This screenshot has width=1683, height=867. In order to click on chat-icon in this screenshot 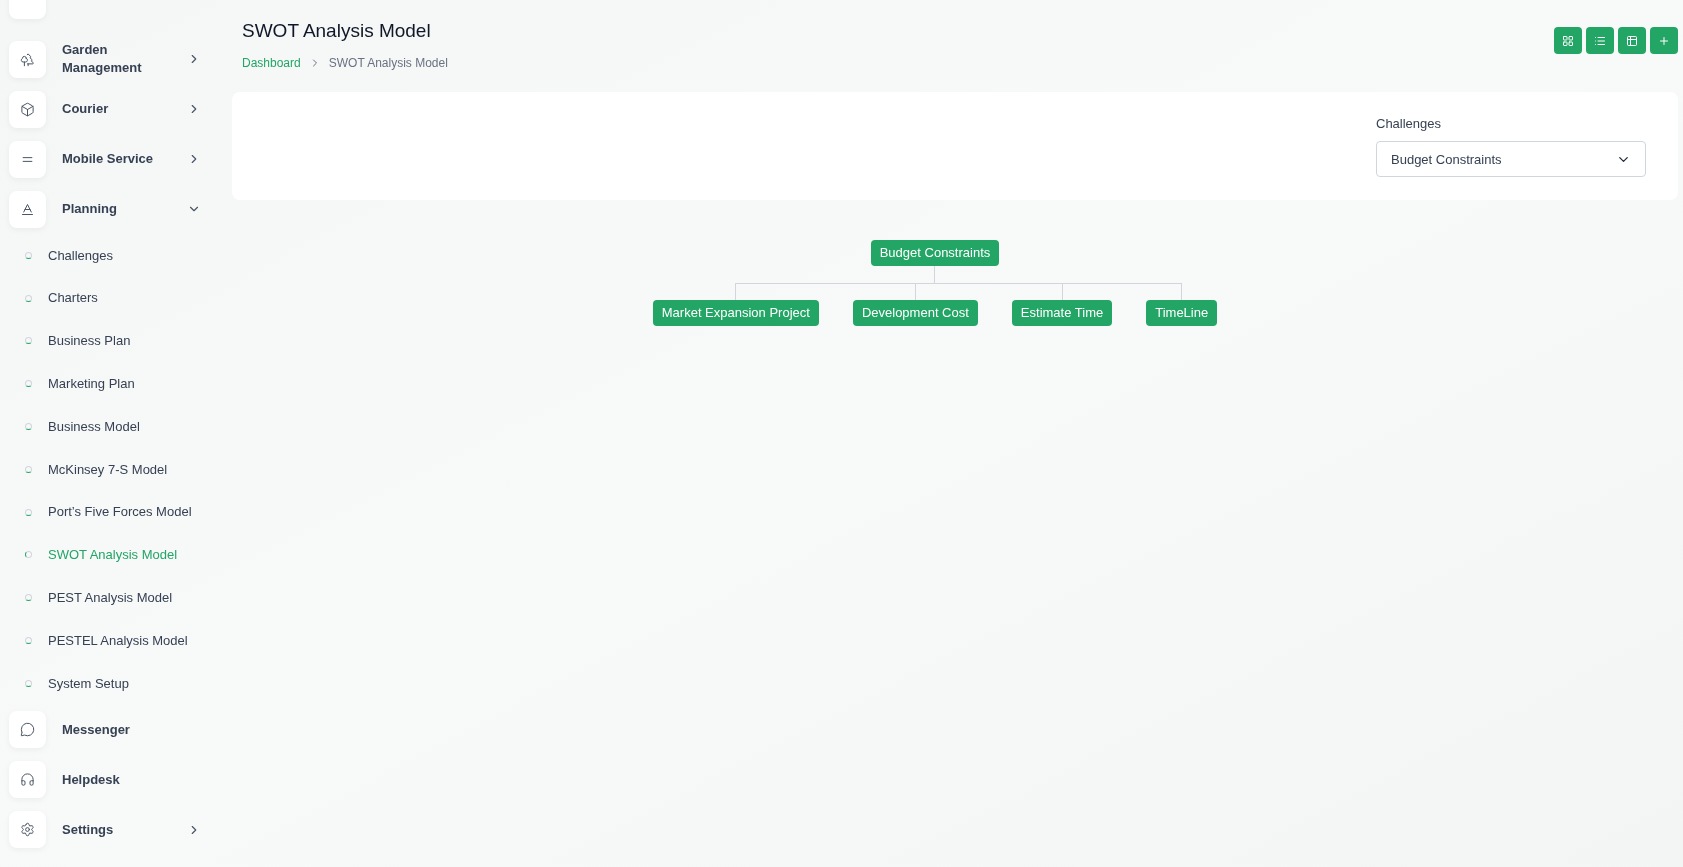, I will do `click(27, 730)`.